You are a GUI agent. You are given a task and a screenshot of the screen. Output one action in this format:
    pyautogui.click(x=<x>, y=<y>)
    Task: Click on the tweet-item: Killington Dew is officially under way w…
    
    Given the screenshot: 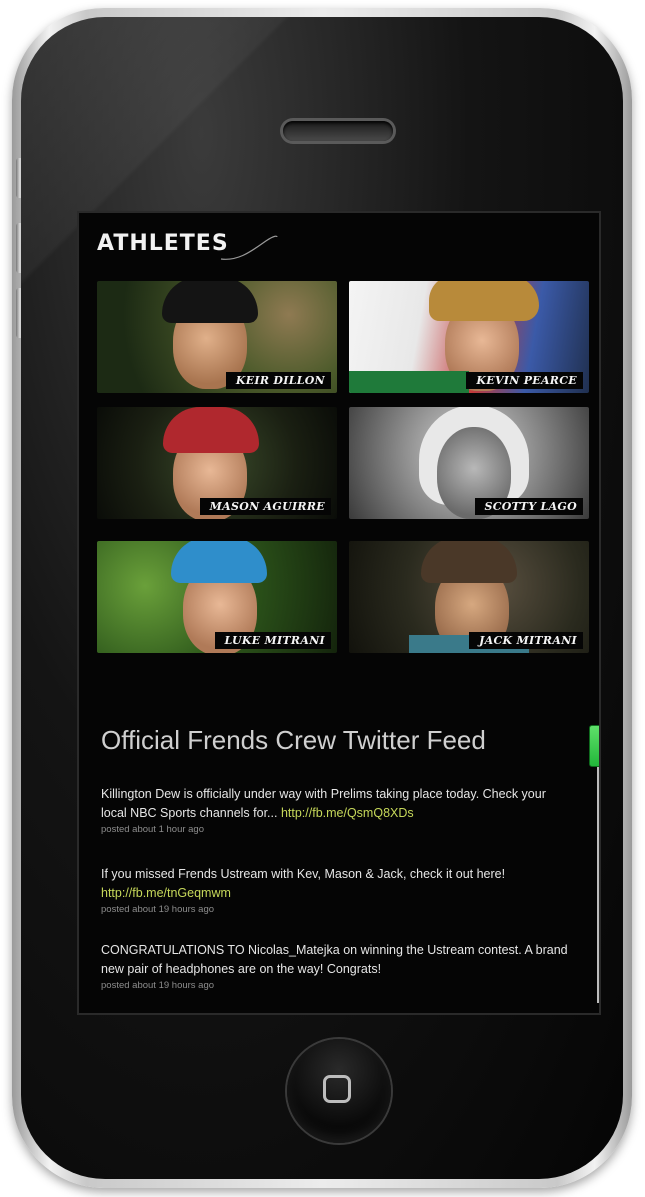 What is the action you would take?
    pyautogui.click(x=336, y=811)
    